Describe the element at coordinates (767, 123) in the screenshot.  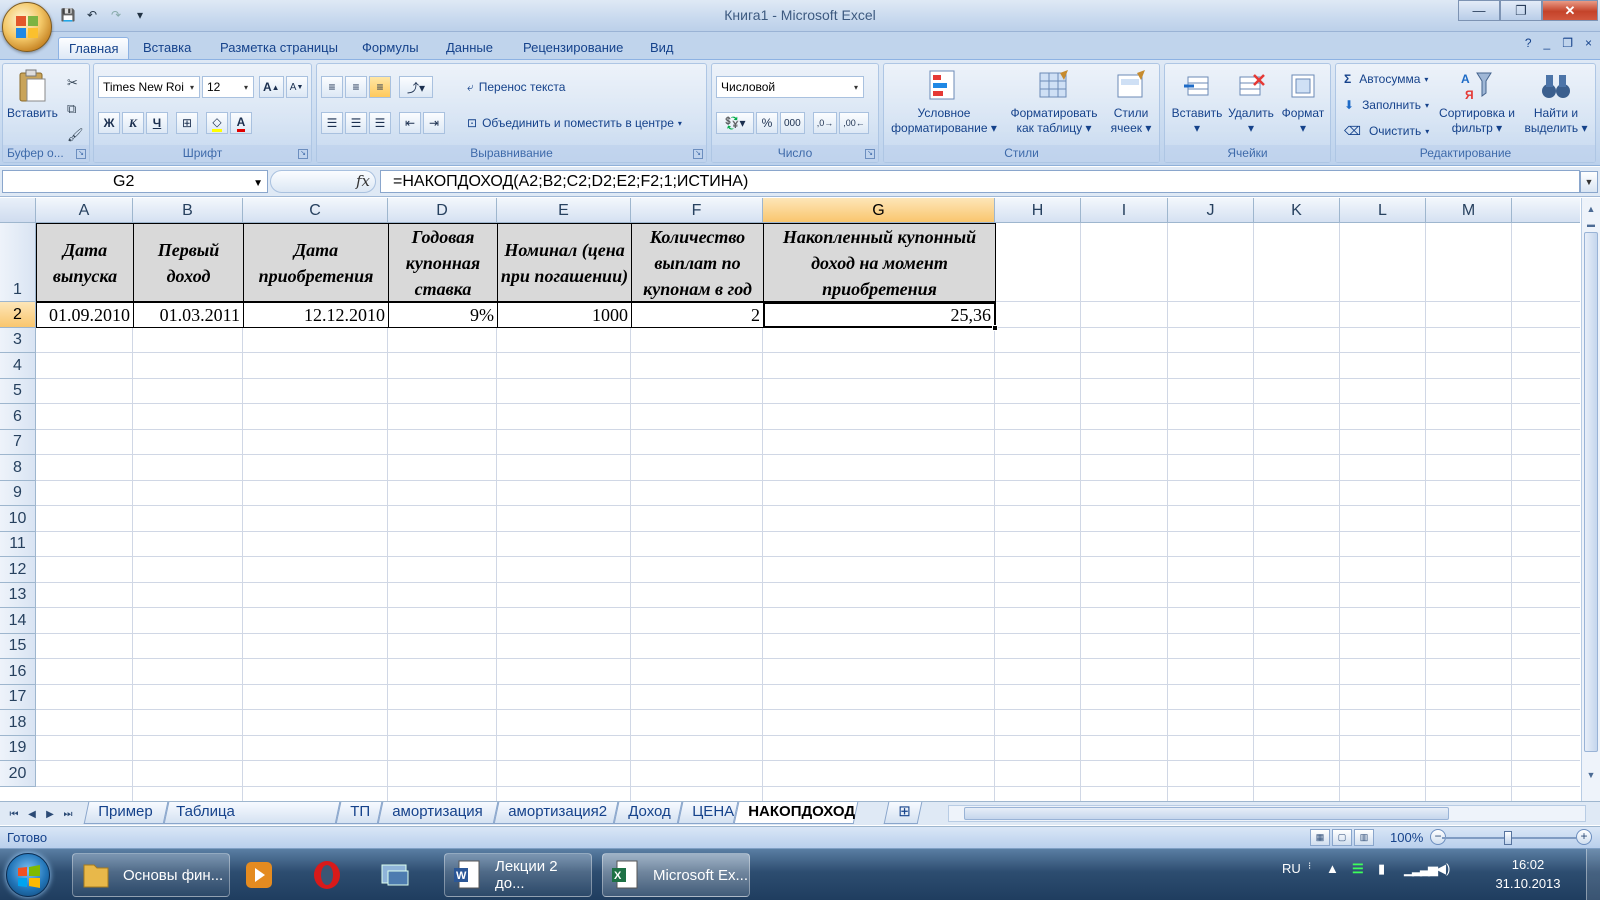
I see `percent-style-button: %` at that location.